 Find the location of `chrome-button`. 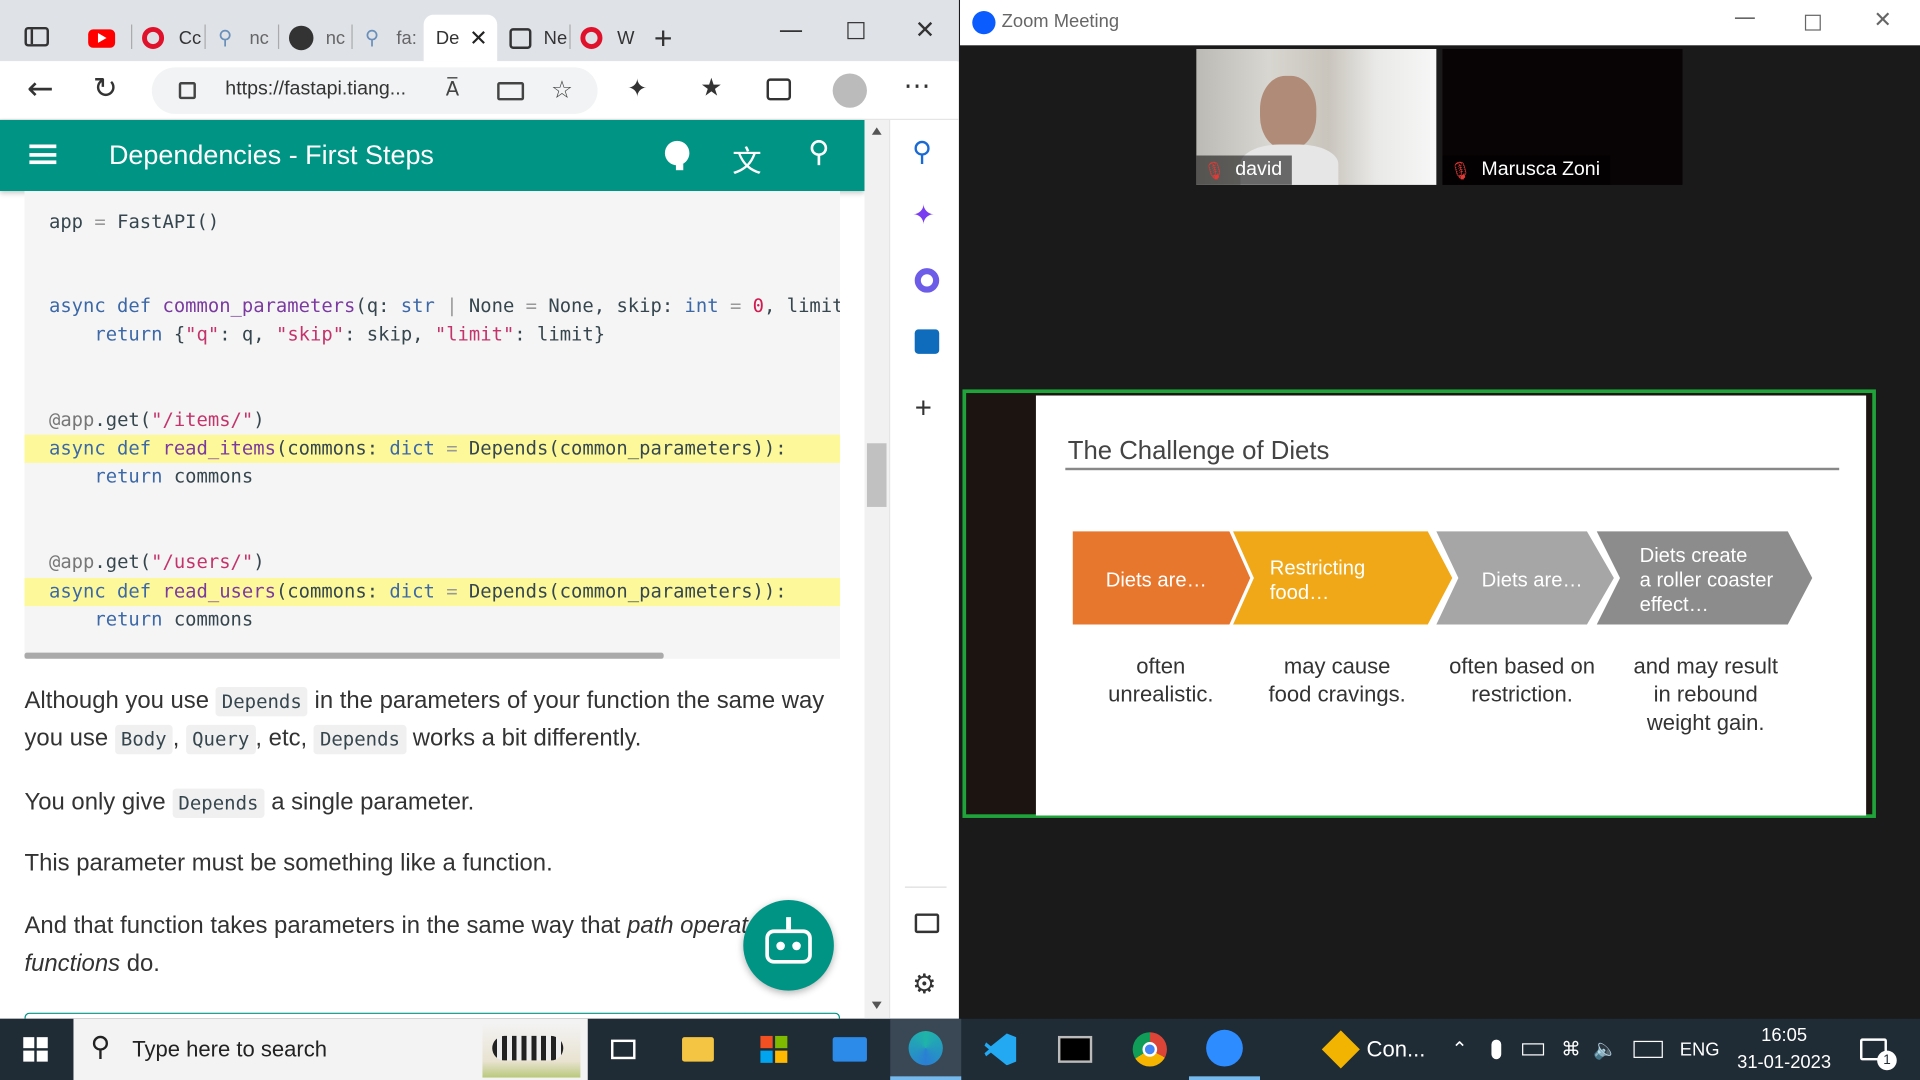

chrome-button is located at coordinates (1149, 1049).